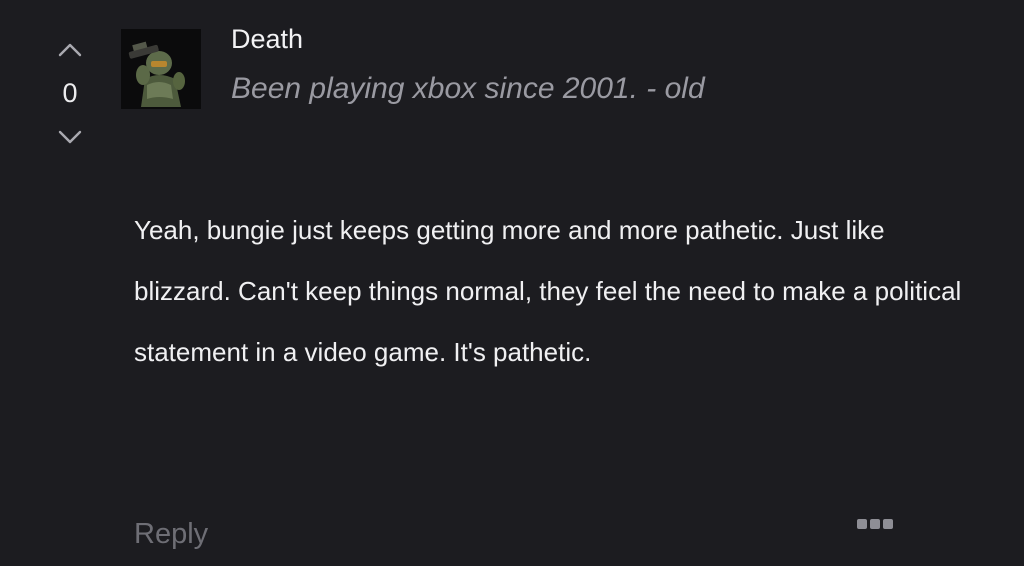  I want to click on upvote-button, so click(70, 50).